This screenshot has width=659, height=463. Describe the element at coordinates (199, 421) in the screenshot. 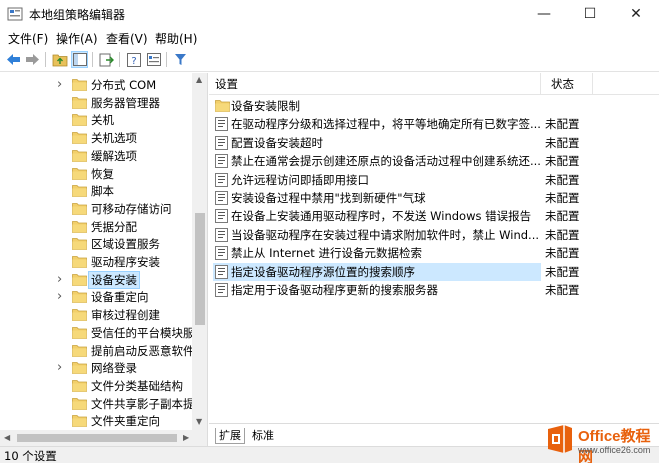

I see `scroll-down-icon: ▼` at that location.